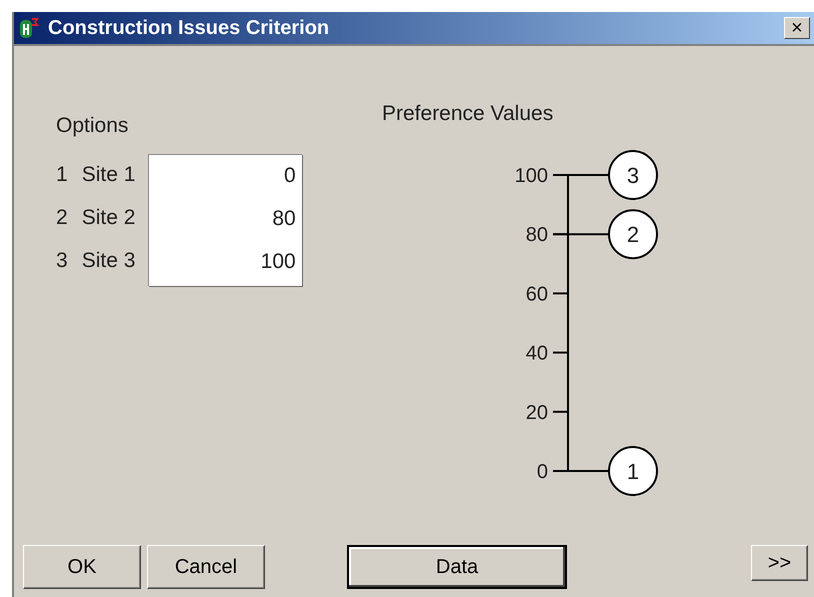 The height and width of the screenshot is (597, 814). I want to click on dialog-button: Cancel, so click(206, 567).